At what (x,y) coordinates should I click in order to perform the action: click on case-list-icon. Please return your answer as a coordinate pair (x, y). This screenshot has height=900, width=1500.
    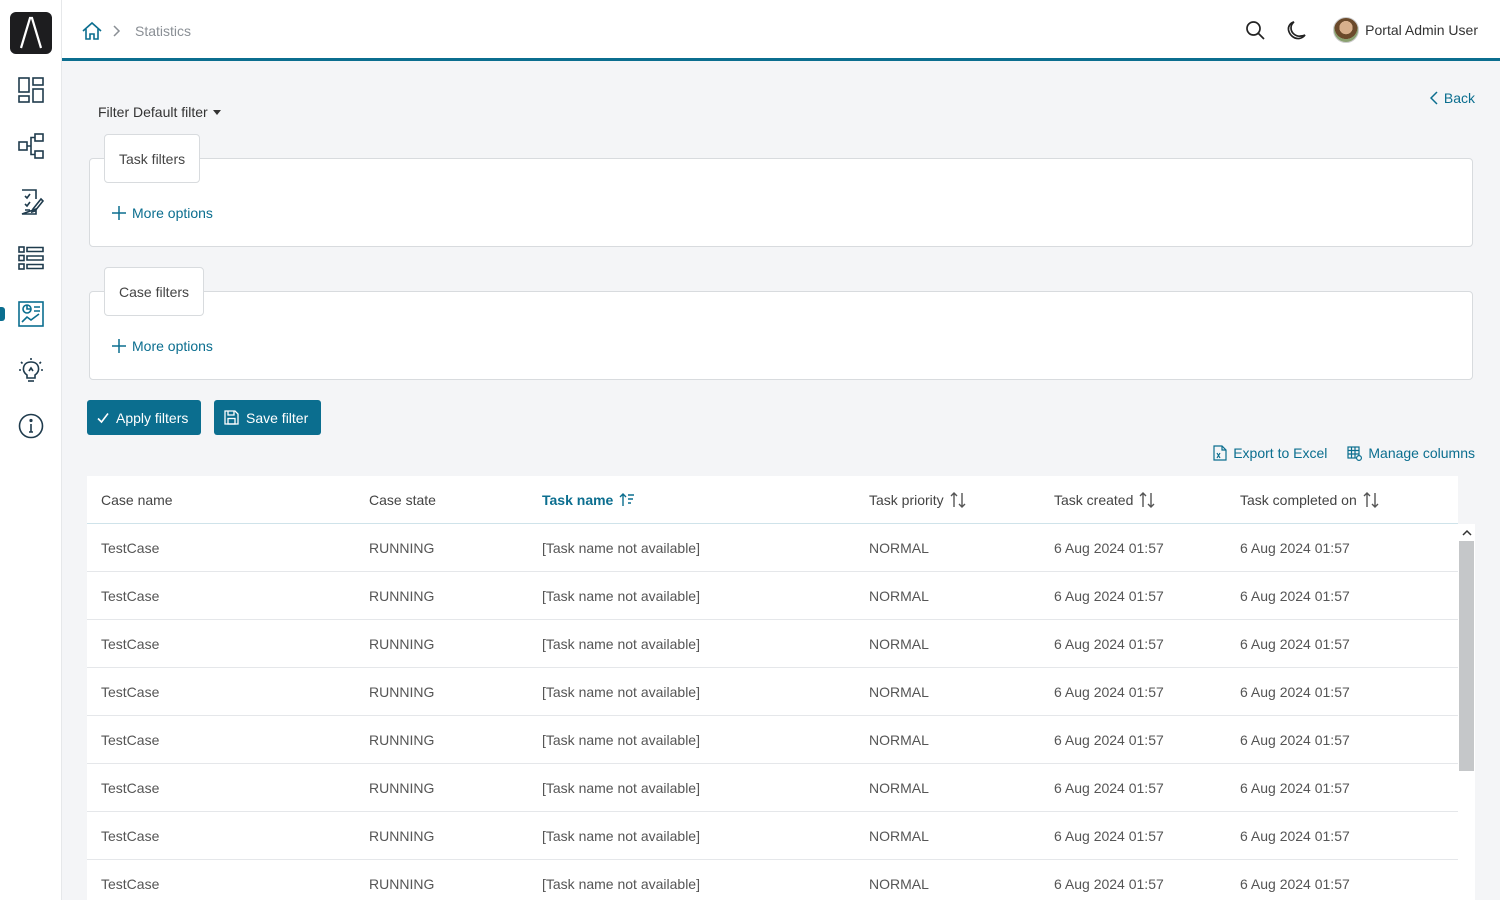
    Looking at the image, I should click on (31, 258).